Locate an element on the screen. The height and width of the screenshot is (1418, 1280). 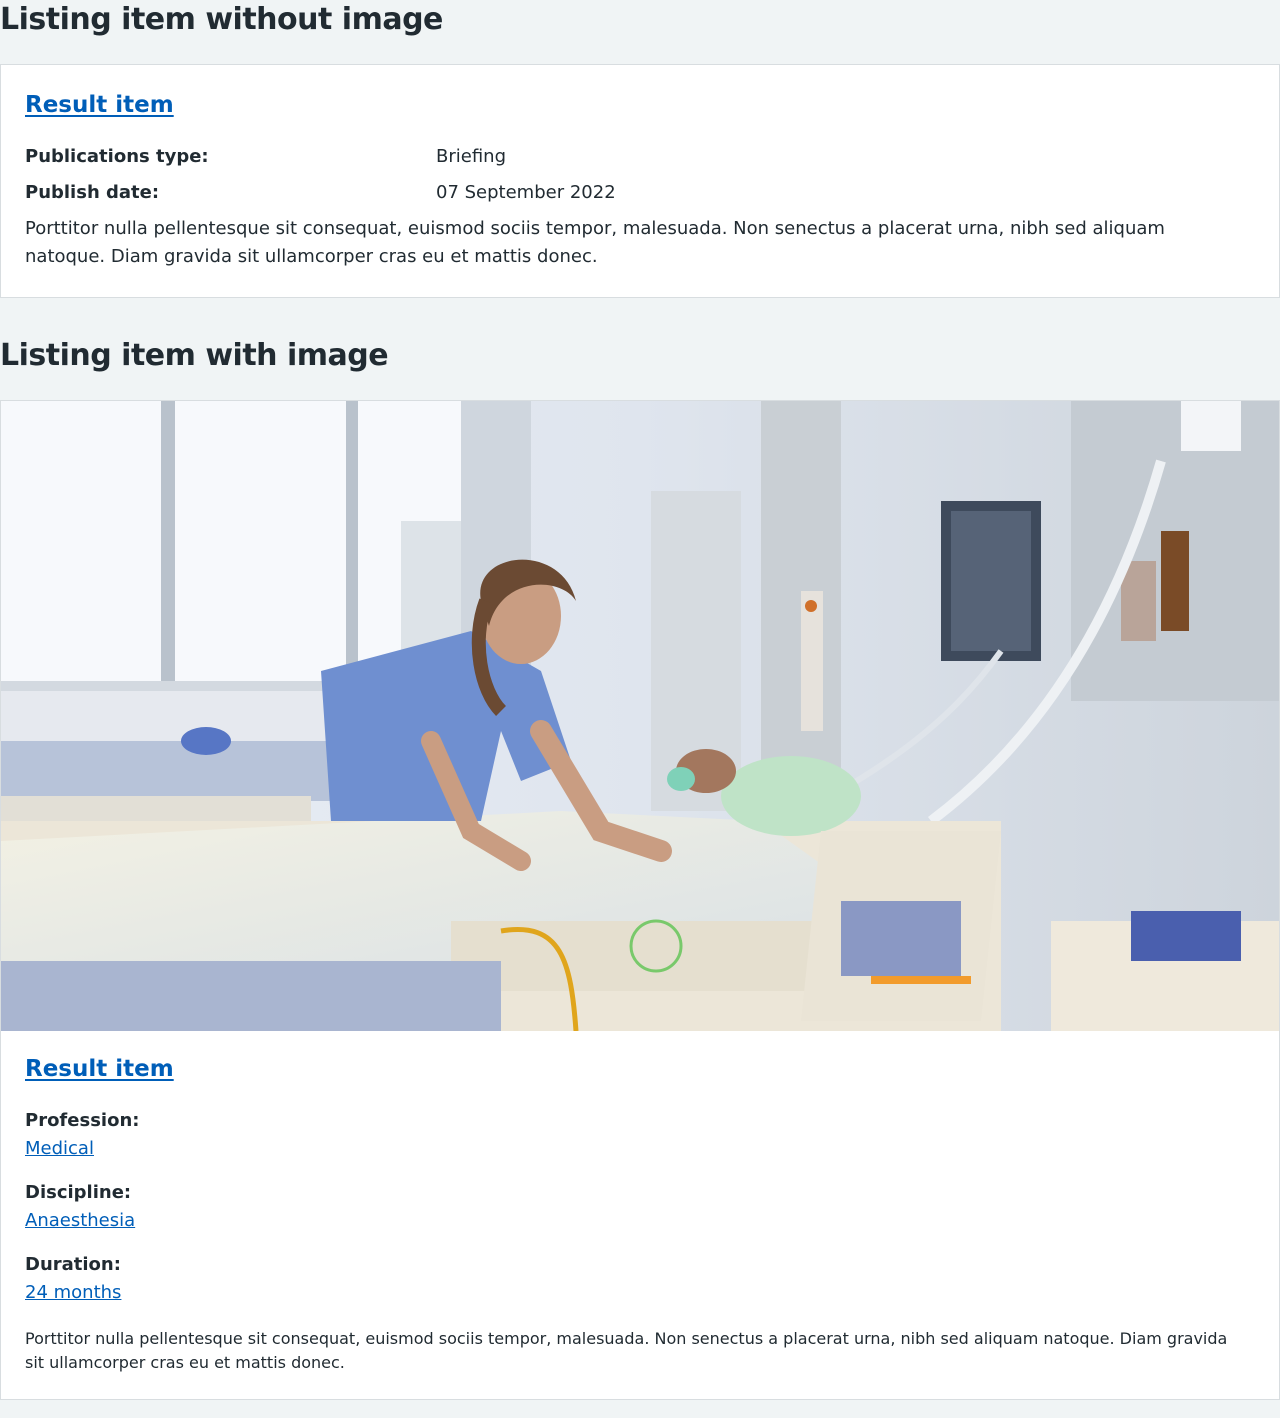
meta-value: 07 September 2022 is located at coordinates (526, 192).